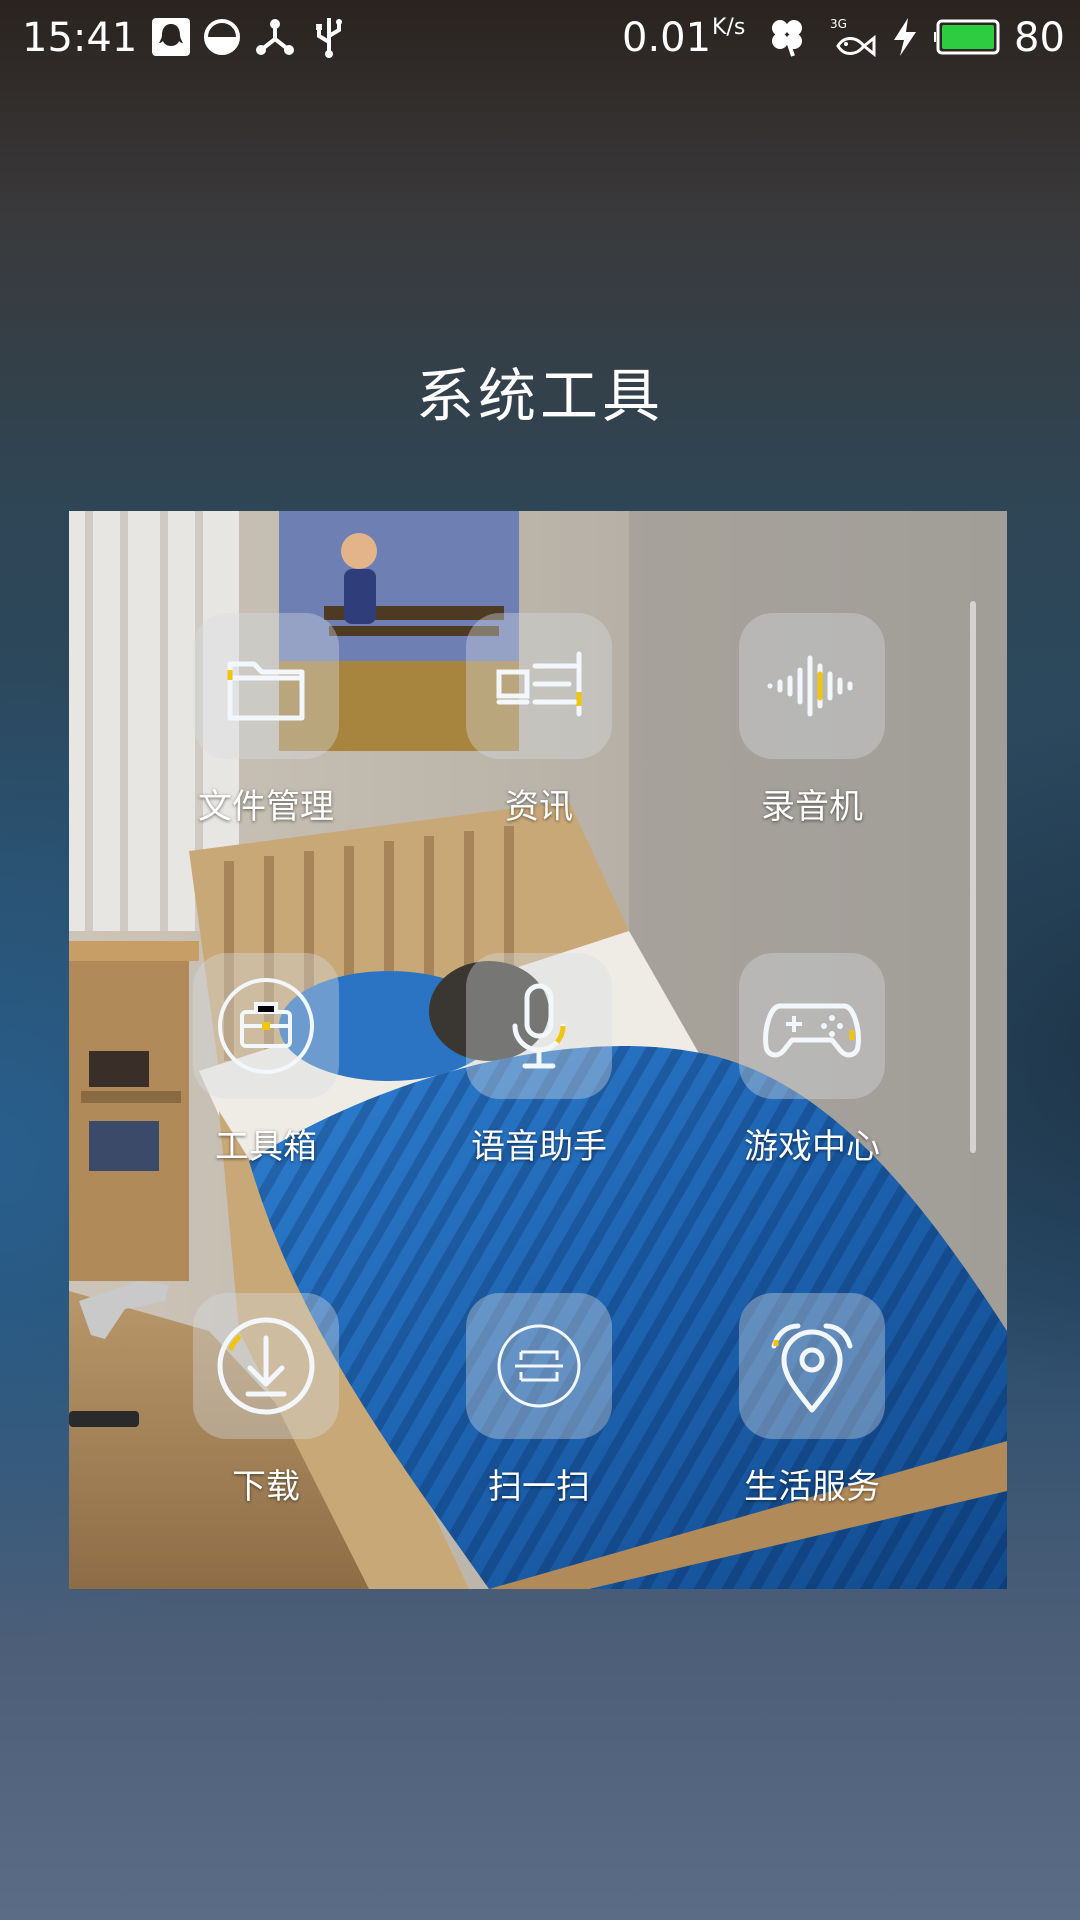 The height and width of the screenshot is (1920, 1080). I want to click on app-label: 下载, so click(266, 1487).